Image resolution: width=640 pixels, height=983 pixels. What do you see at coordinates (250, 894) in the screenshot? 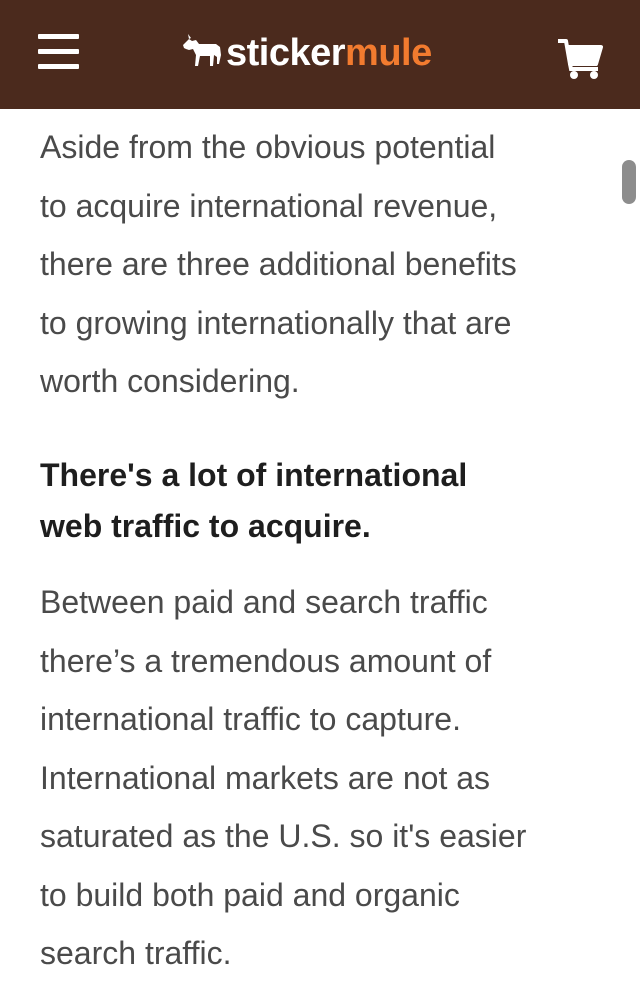
I see `paragraph-line: to build both paid and organic` at bounding box center [250, 894].